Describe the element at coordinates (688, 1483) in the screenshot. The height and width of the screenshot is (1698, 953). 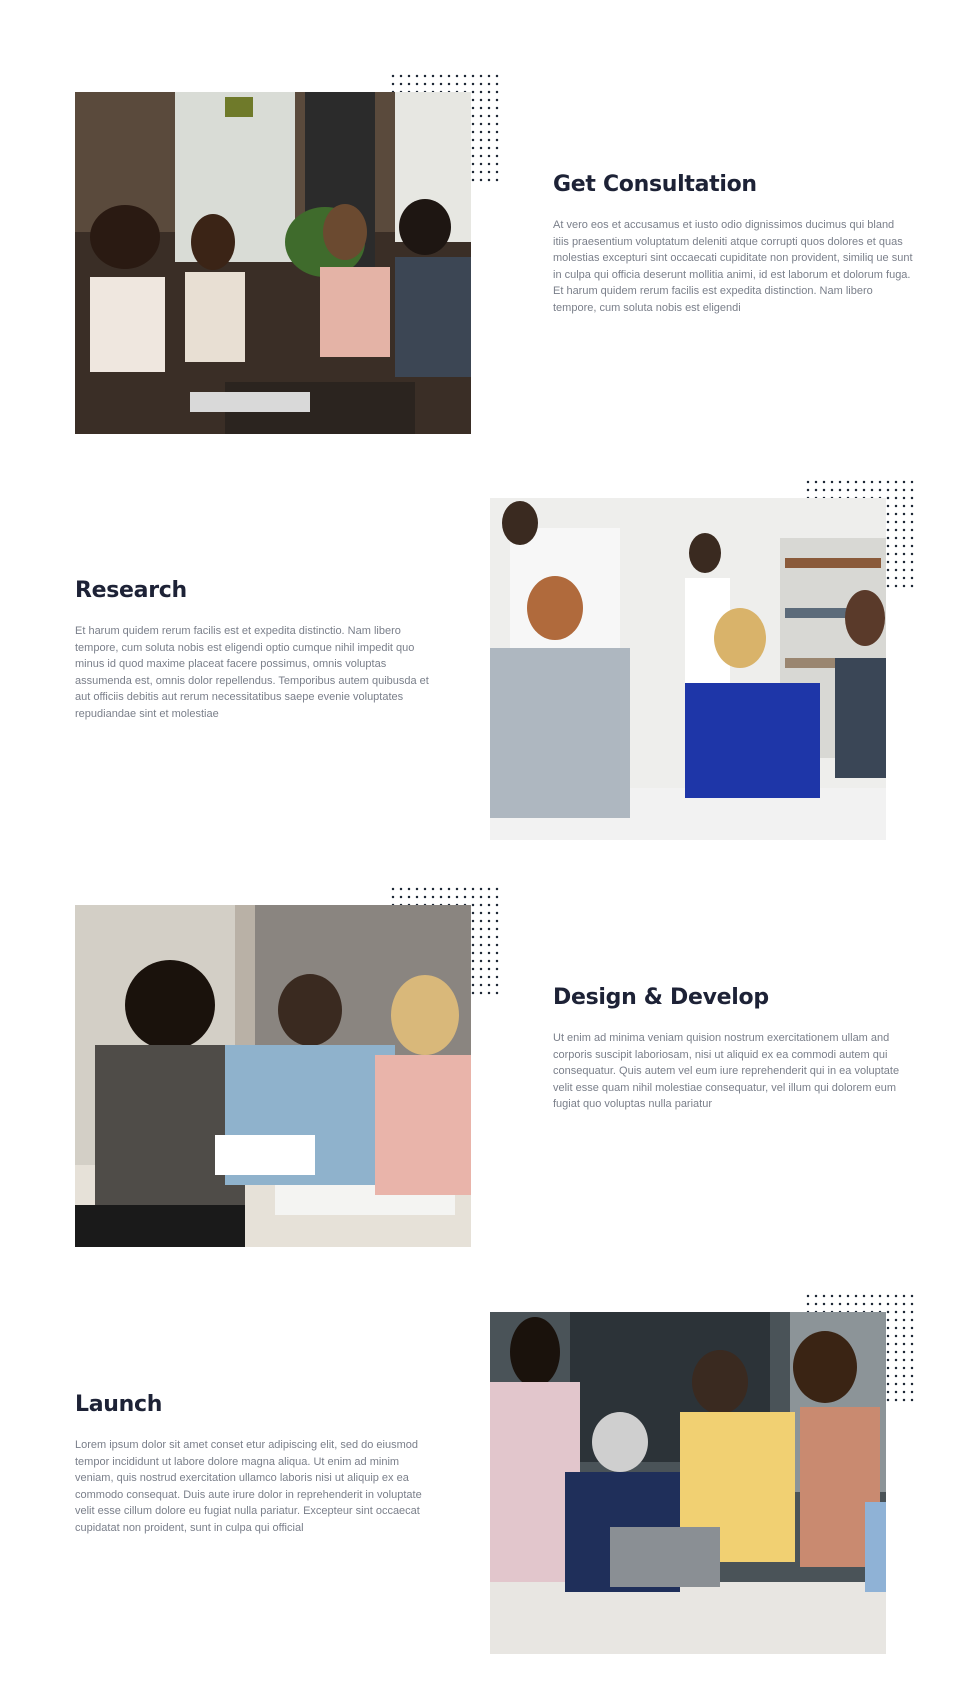
I see `team-laptop-photo-icon` at that location.